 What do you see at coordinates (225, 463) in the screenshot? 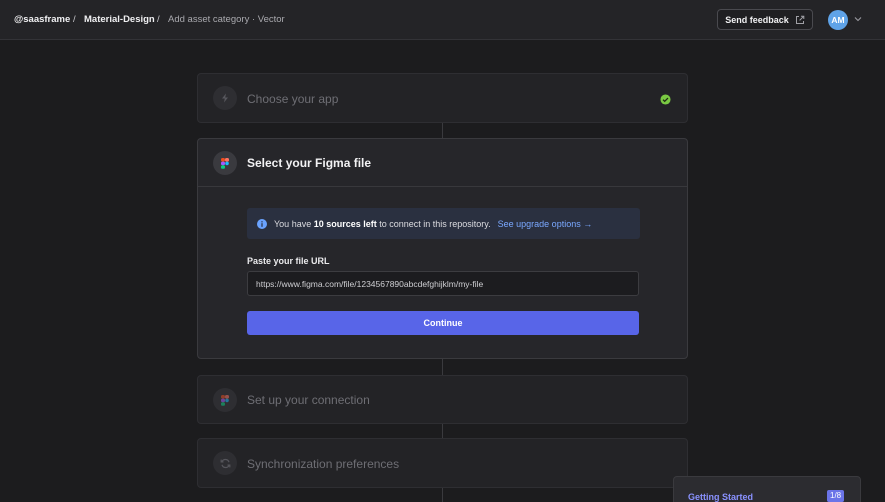
I see `sync-icon` at bounding box center [225, 463].